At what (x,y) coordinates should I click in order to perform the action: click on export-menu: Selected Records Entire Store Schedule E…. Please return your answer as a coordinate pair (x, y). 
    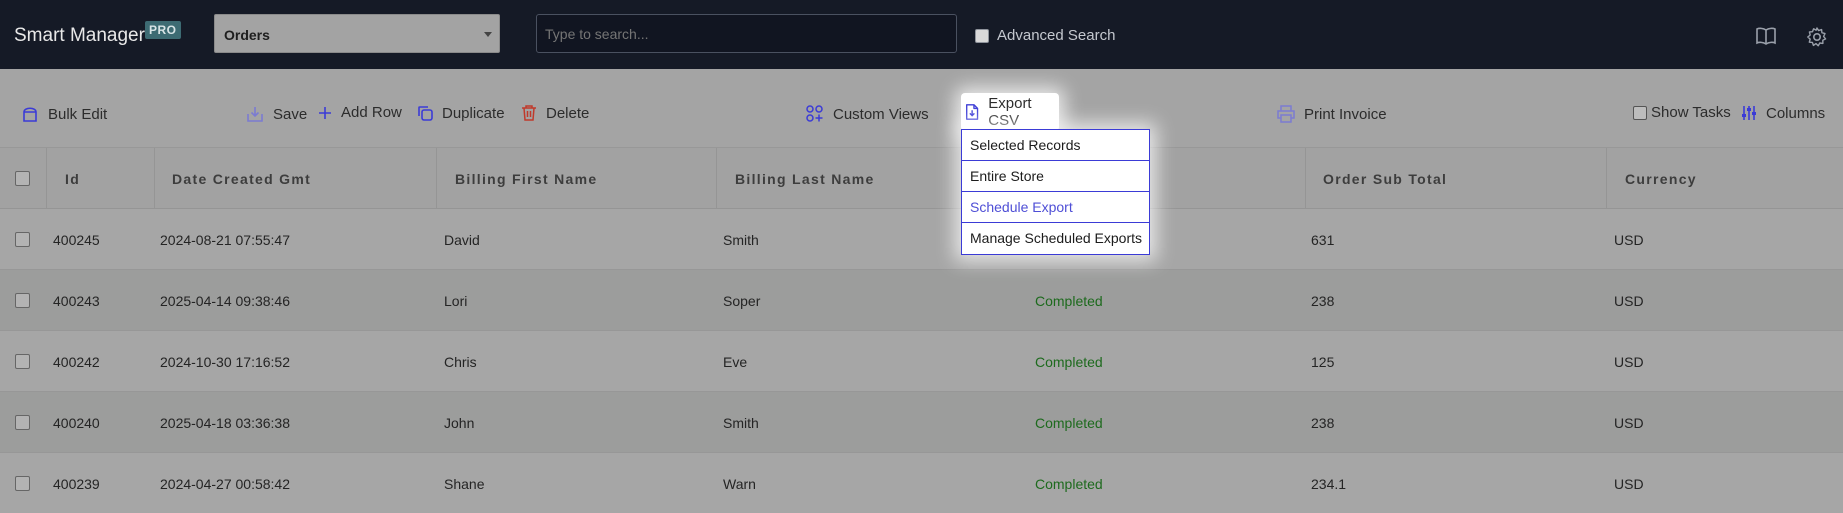
    Looking at the image, I should click on (1055, 192).